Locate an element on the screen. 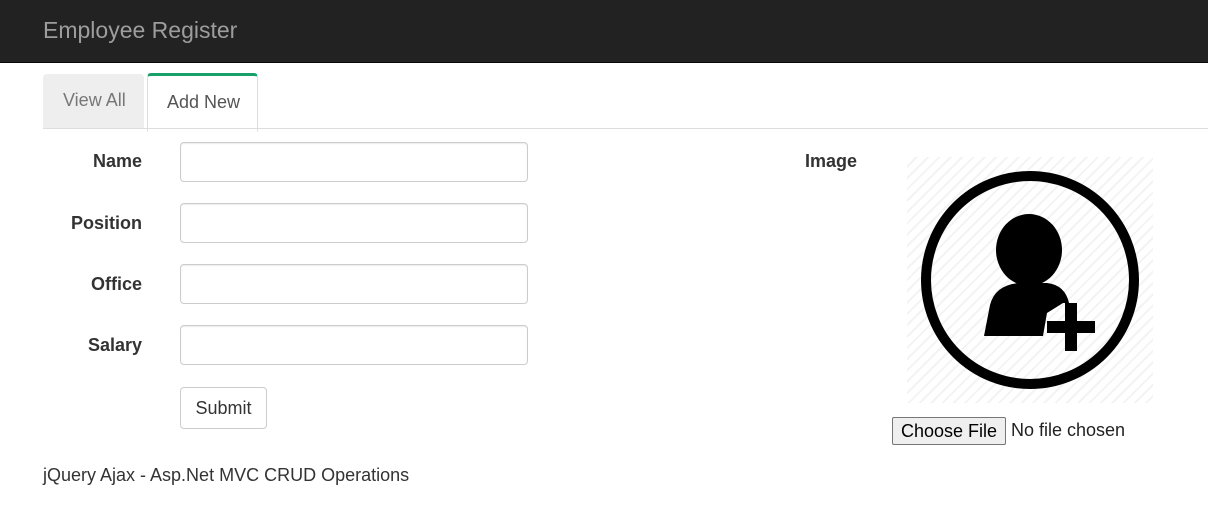  office-input is located at coordinates (354, 284).